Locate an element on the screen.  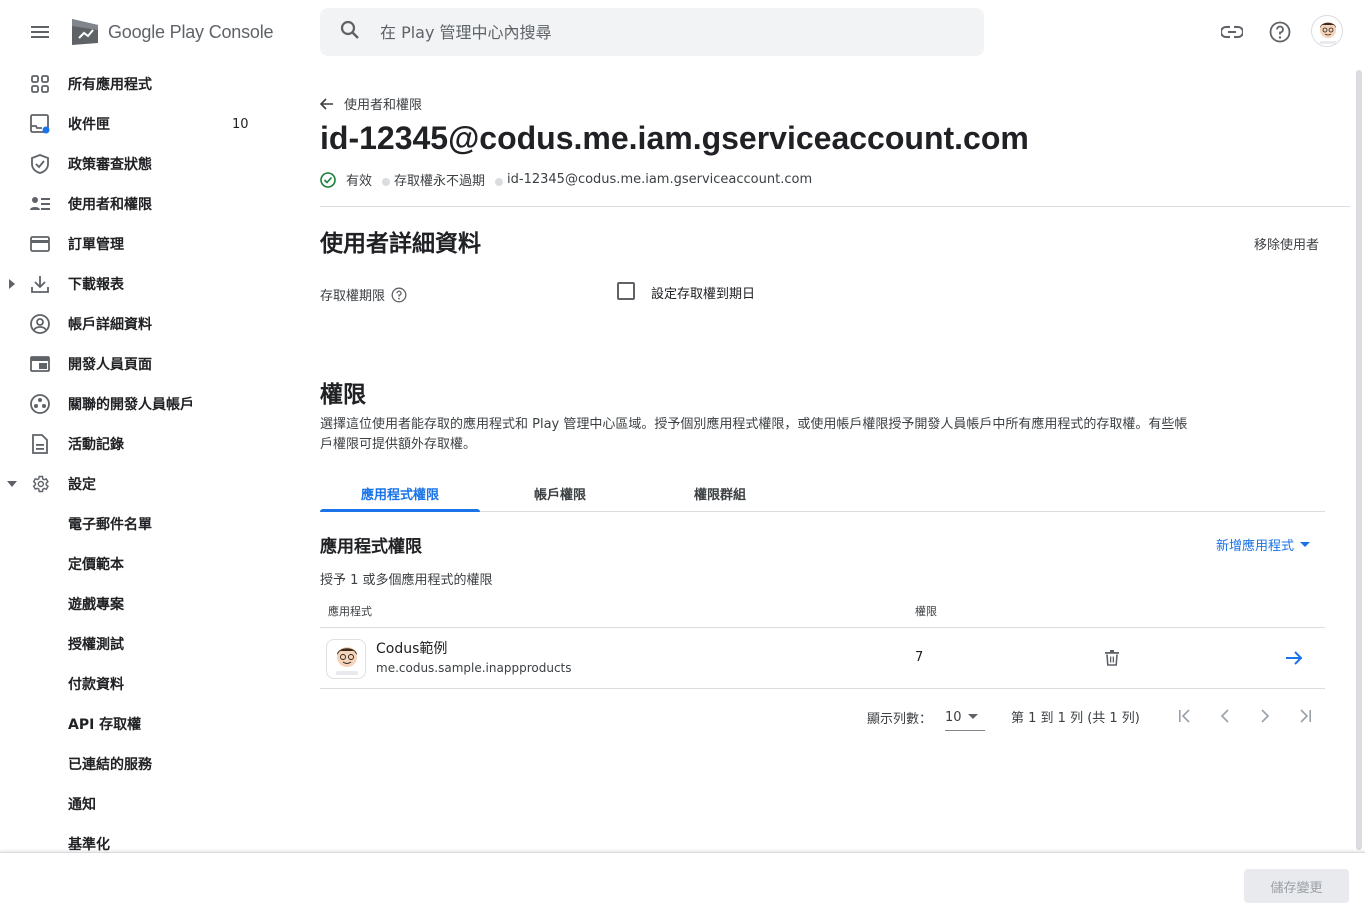
column-header-permissions: 權限 is located at coordinates (926, 611).